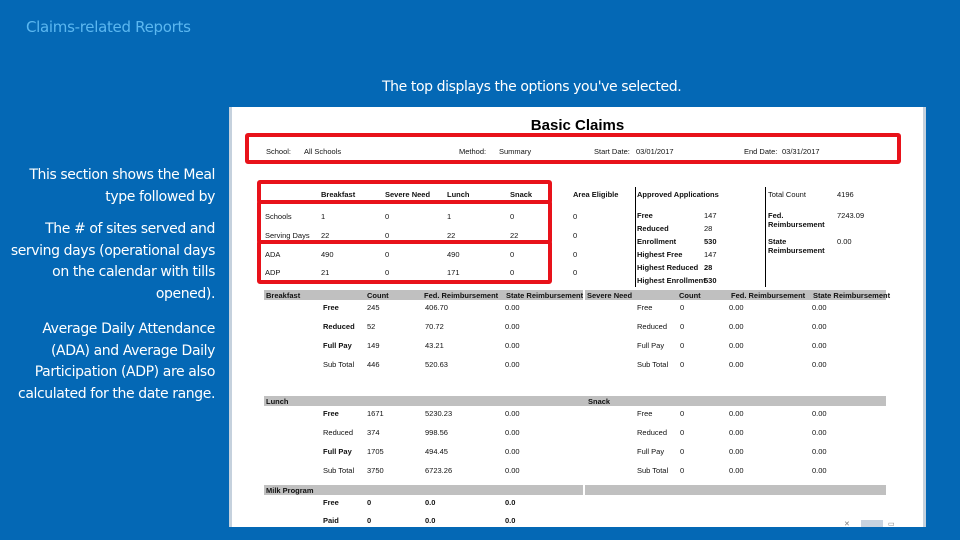  Describe the element at coordinates (436, 432) in the screenshot. I see `row-fed: 998.56` at that location.